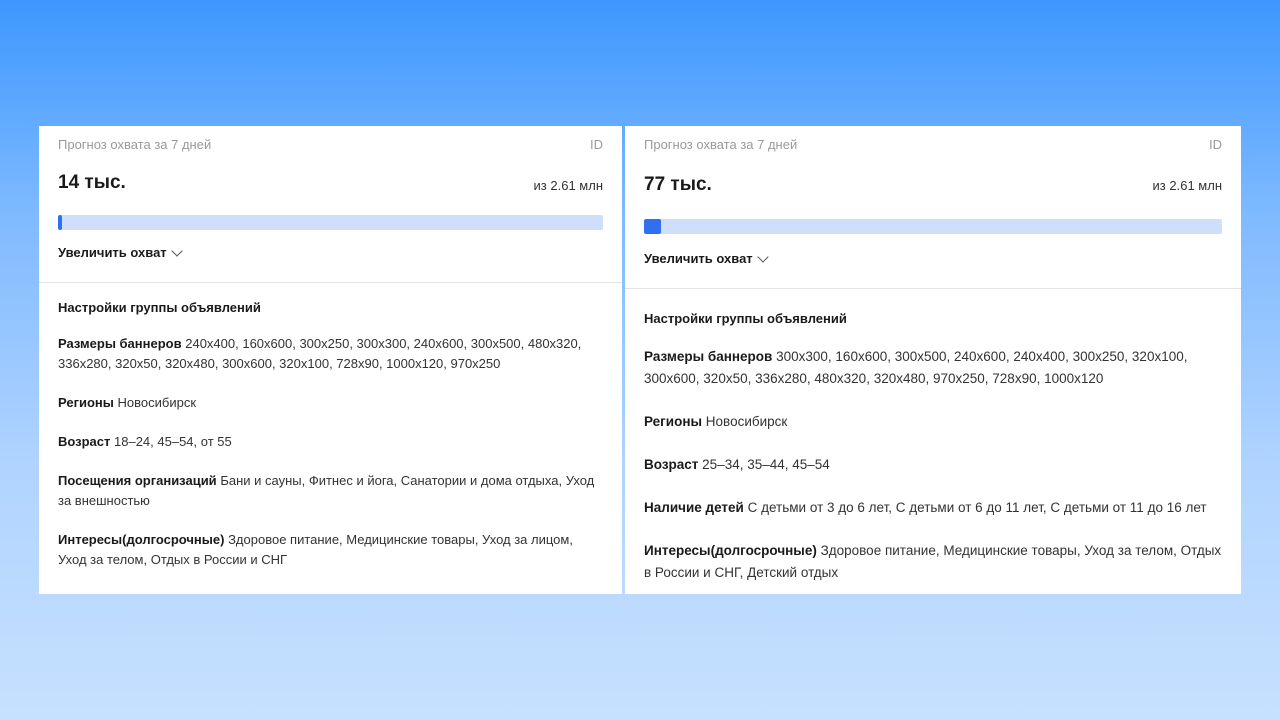 Image resolution: width=1280 pixels, height=720 pixels. Describe the element at coordinates (933, 465) in the screenshot. I see `setting-age: Возраст 25–34, 35–44, 45–54` at that location.